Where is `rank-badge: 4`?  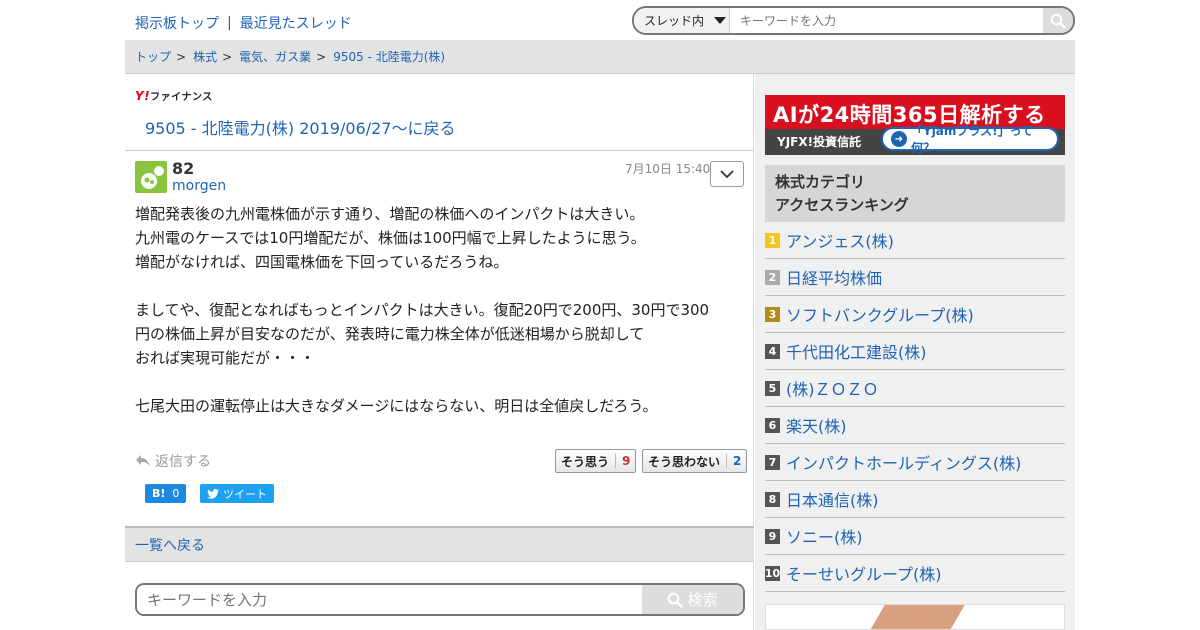
rank-badge: 4 is located at coordinates (772, 351).